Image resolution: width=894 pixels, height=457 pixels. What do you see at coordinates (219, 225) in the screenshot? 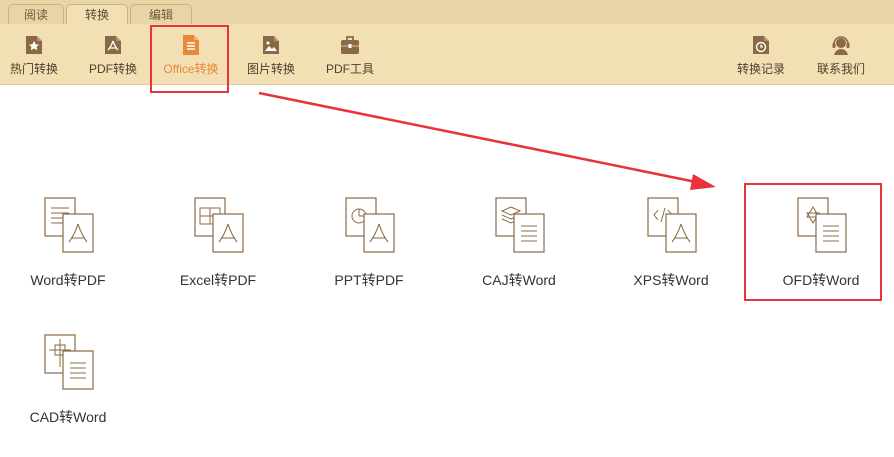
I see `excel-to-pdf-icon` at bounding box center [219, 225].